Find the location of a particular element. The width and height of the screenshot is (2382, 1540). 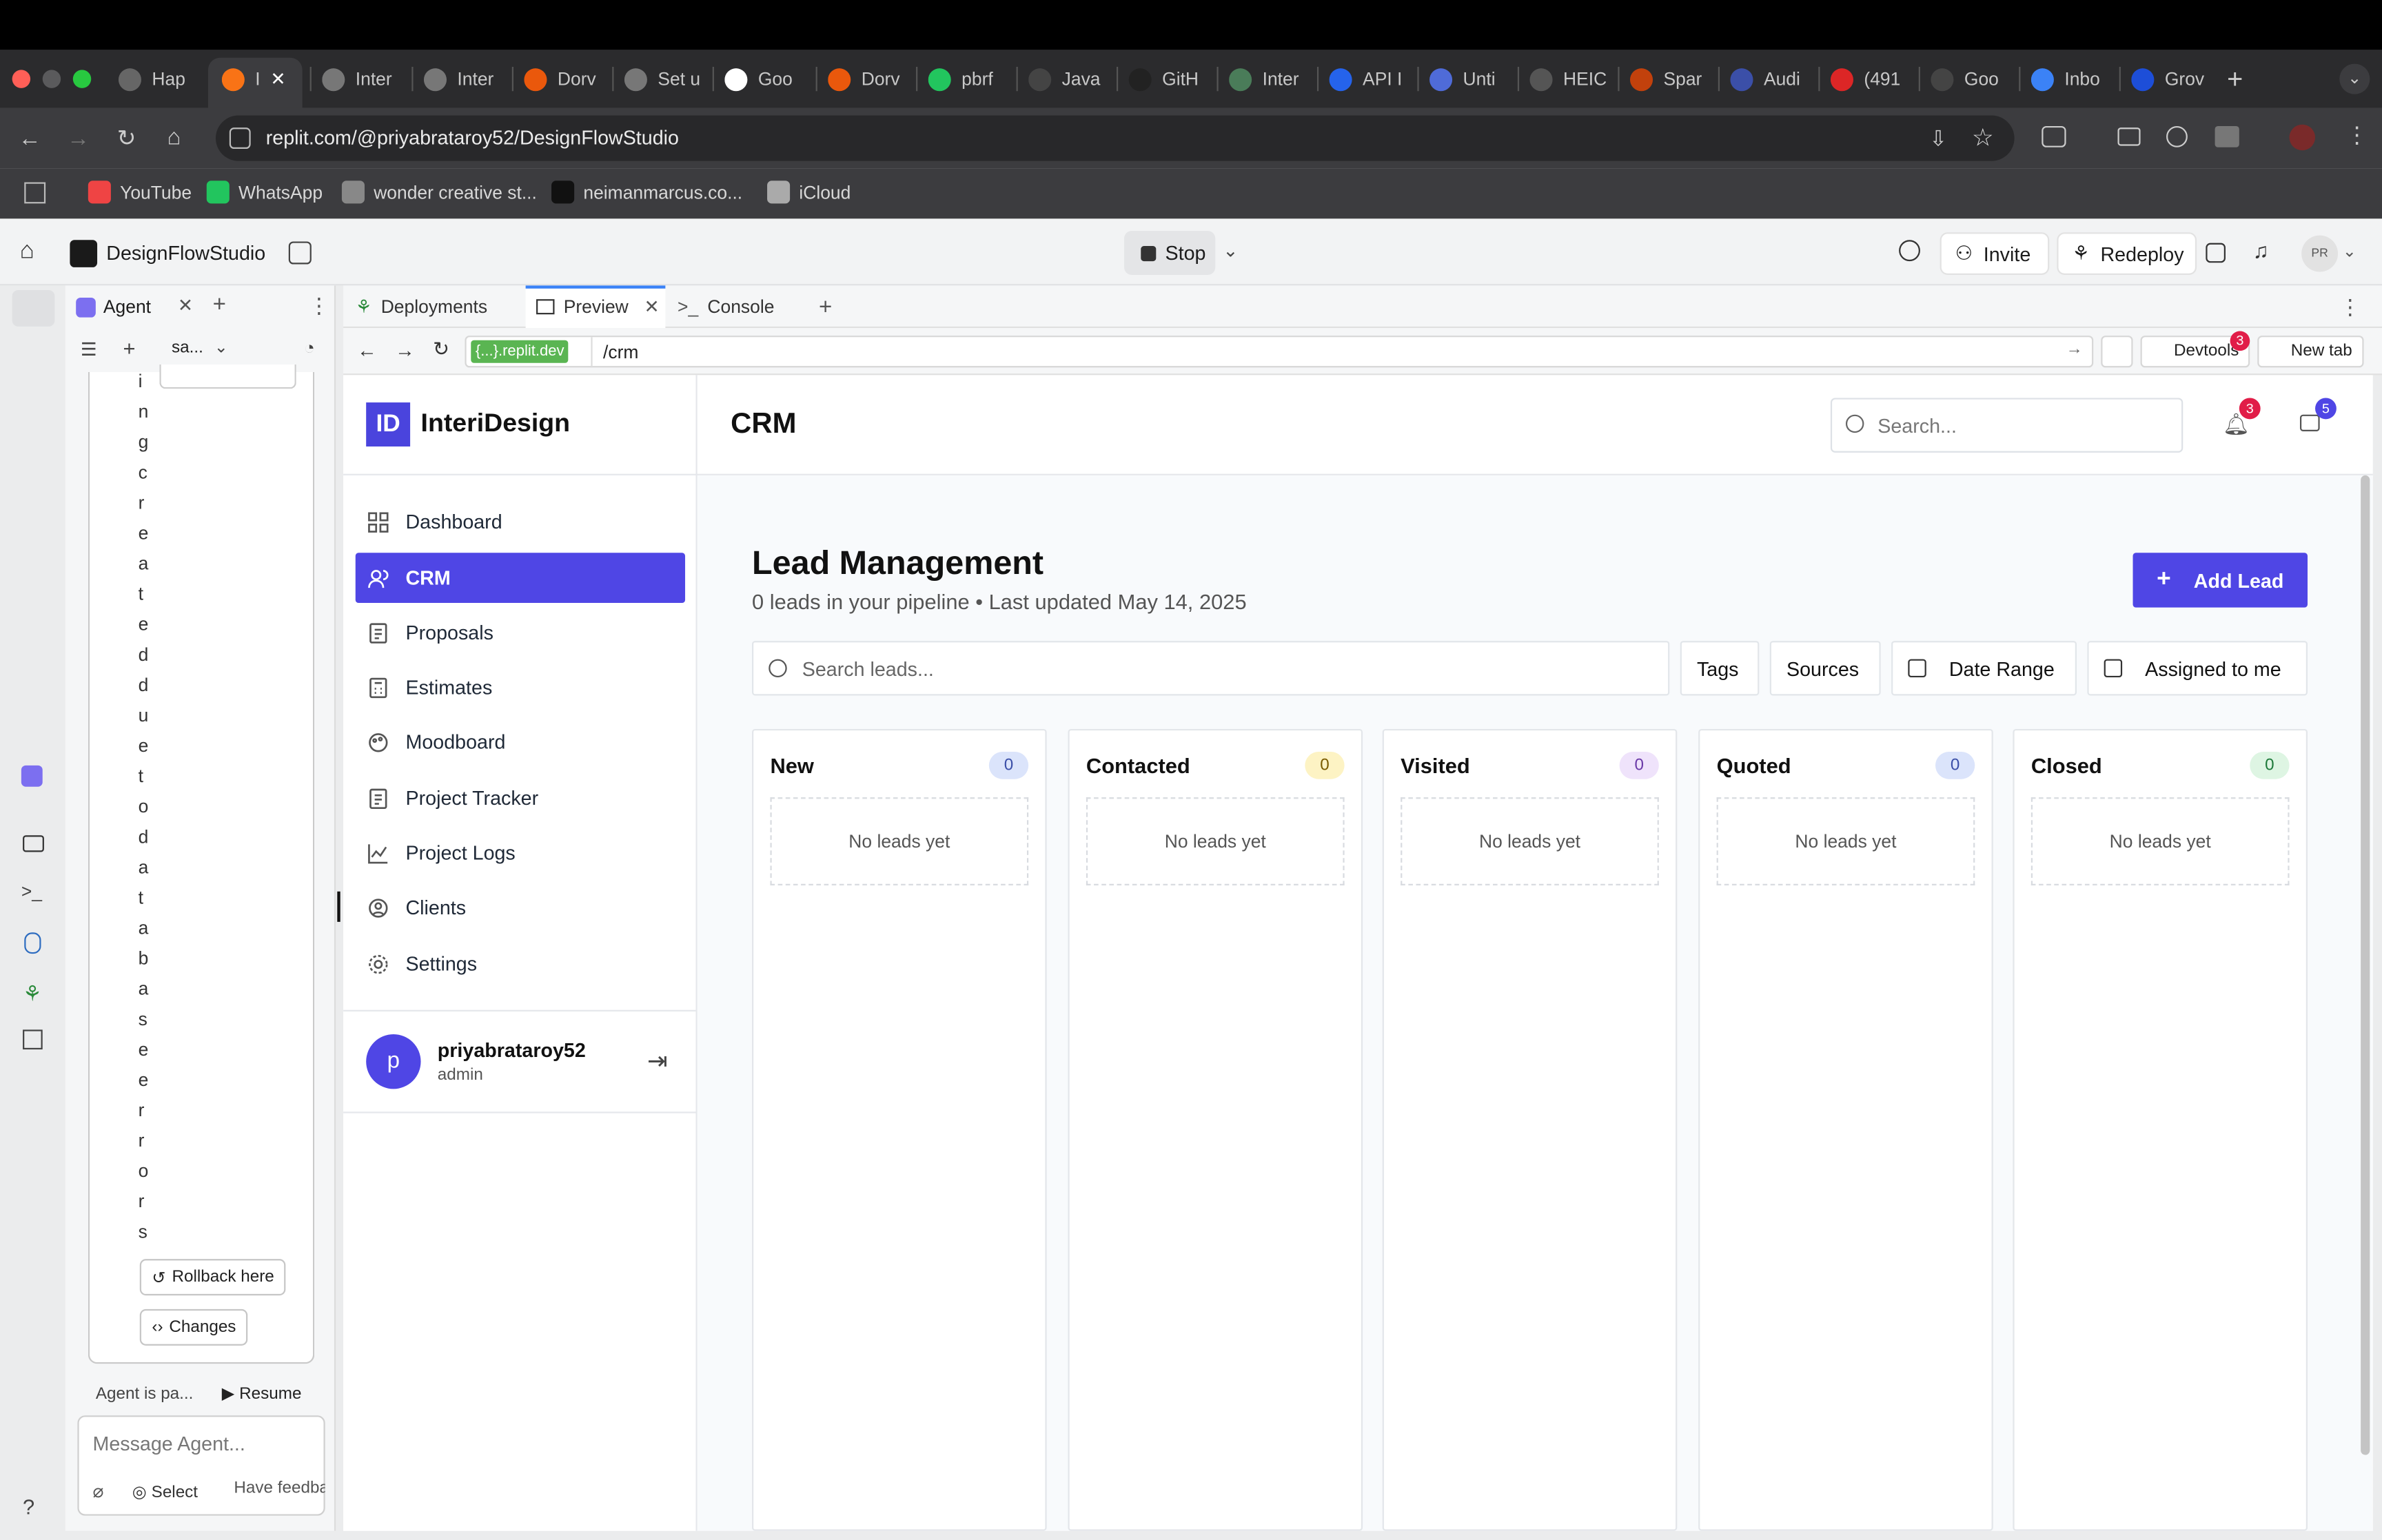

redeploy-button: ⚘ Redeploy is located at coordinates (2127, 253).